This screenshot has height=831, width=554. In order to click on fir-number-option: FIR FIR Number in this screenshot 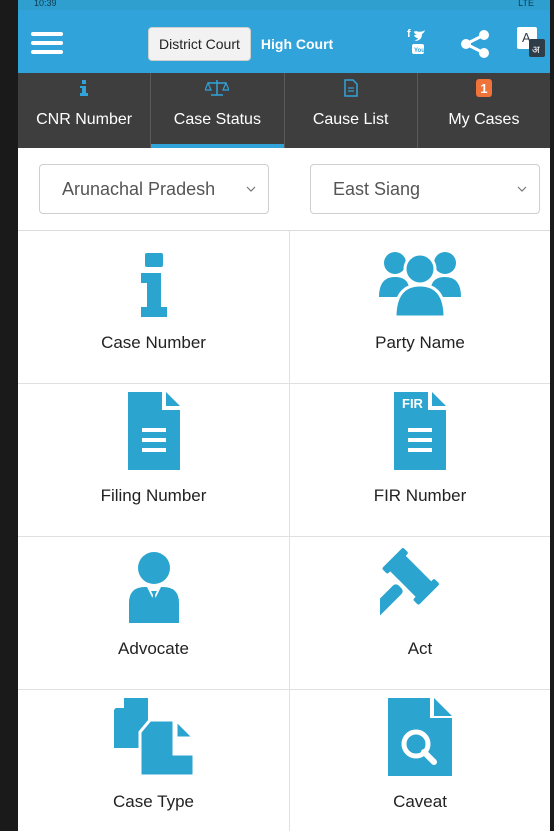, I will do `click(420, 460)`.